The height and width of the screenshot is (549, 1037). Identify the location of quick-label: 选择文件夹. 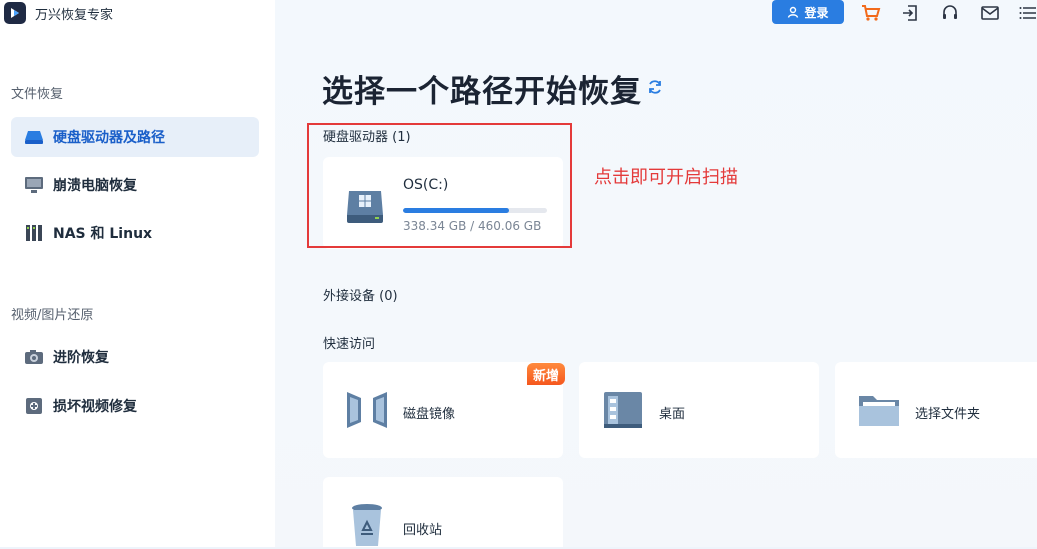
(948, 414).